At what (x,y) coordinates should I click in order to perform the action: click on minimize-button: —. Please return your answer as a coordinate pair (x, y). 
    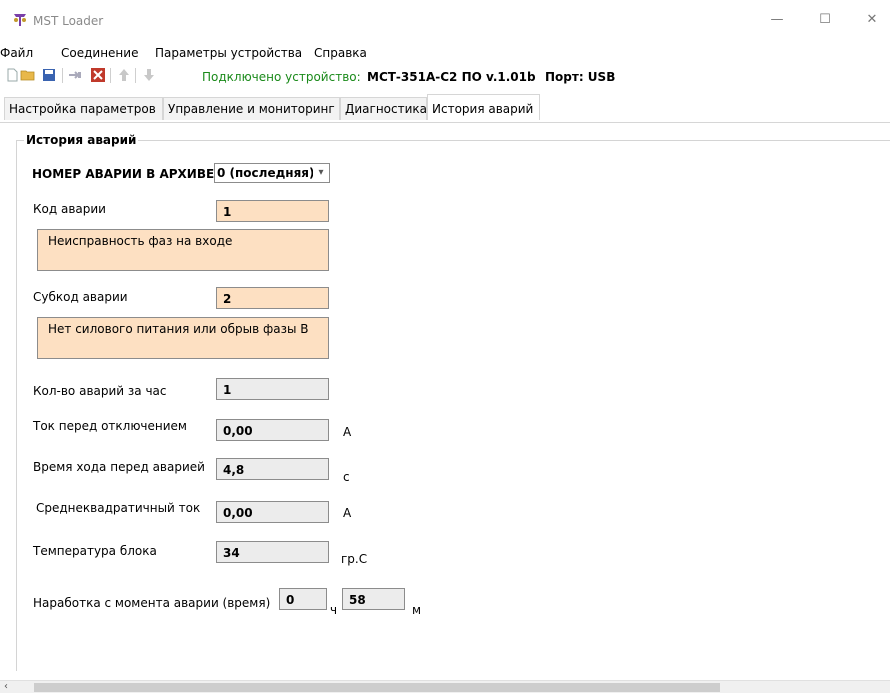
    Looking at the image, I should click on (777, 20).